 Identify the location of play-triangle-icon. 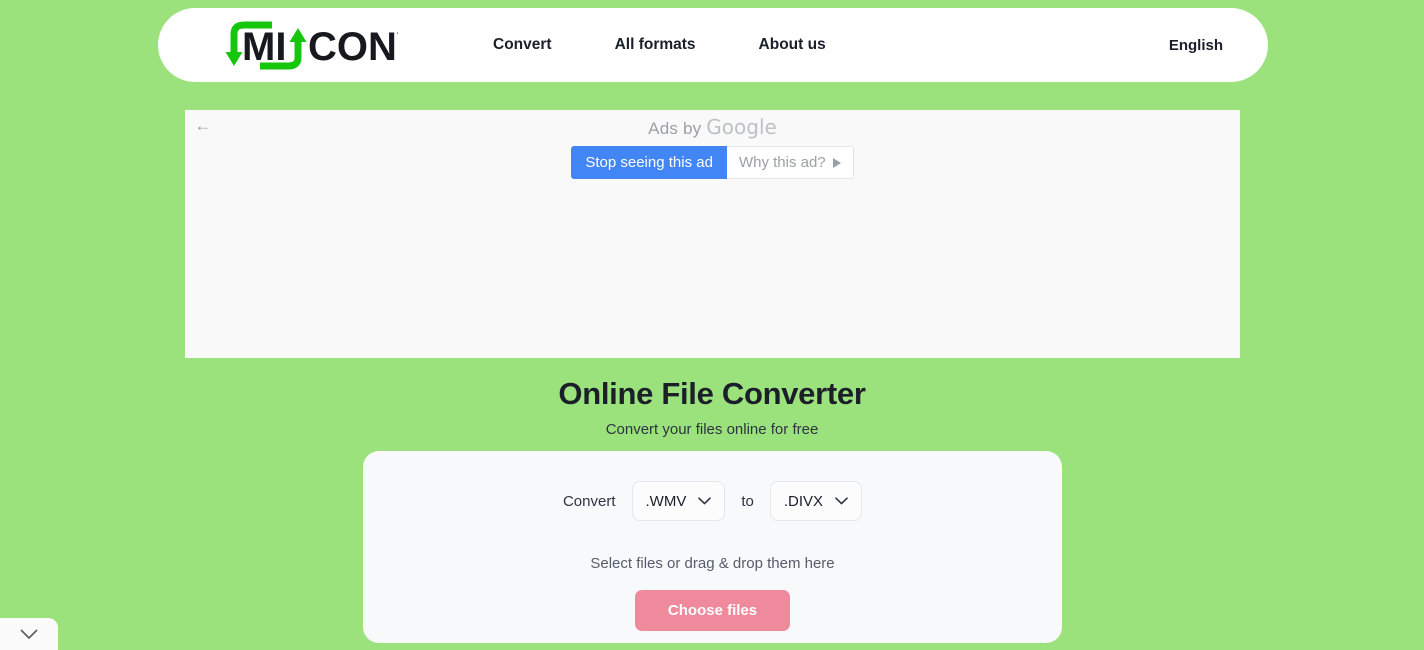
(836, 162).